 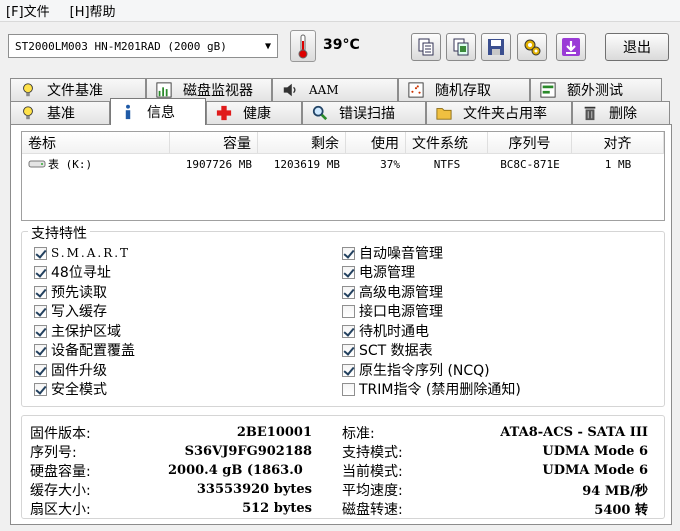 I want to click on save-icon, so click(x=496, y=47).